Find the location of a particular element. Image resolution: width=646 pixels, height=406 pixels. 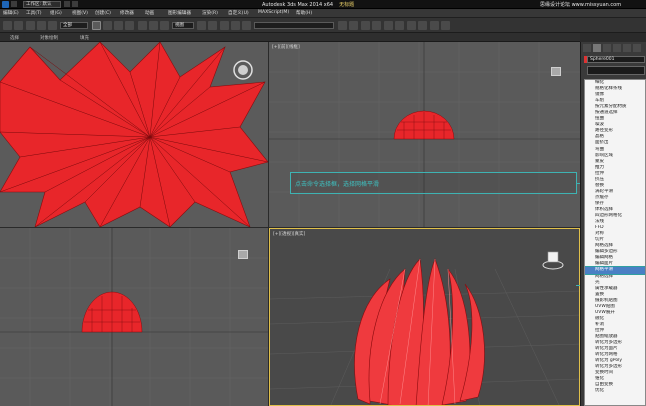

menu-modifiers: 修改器 is located at coordinates (127, 13).